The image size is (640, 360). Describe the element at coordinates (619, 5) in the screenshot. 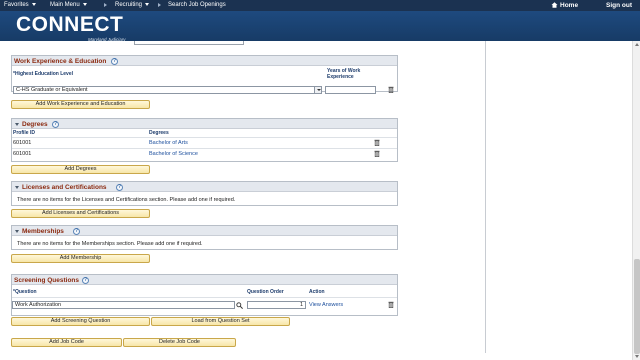

I see `sign-out-link: Sign out` at that location.